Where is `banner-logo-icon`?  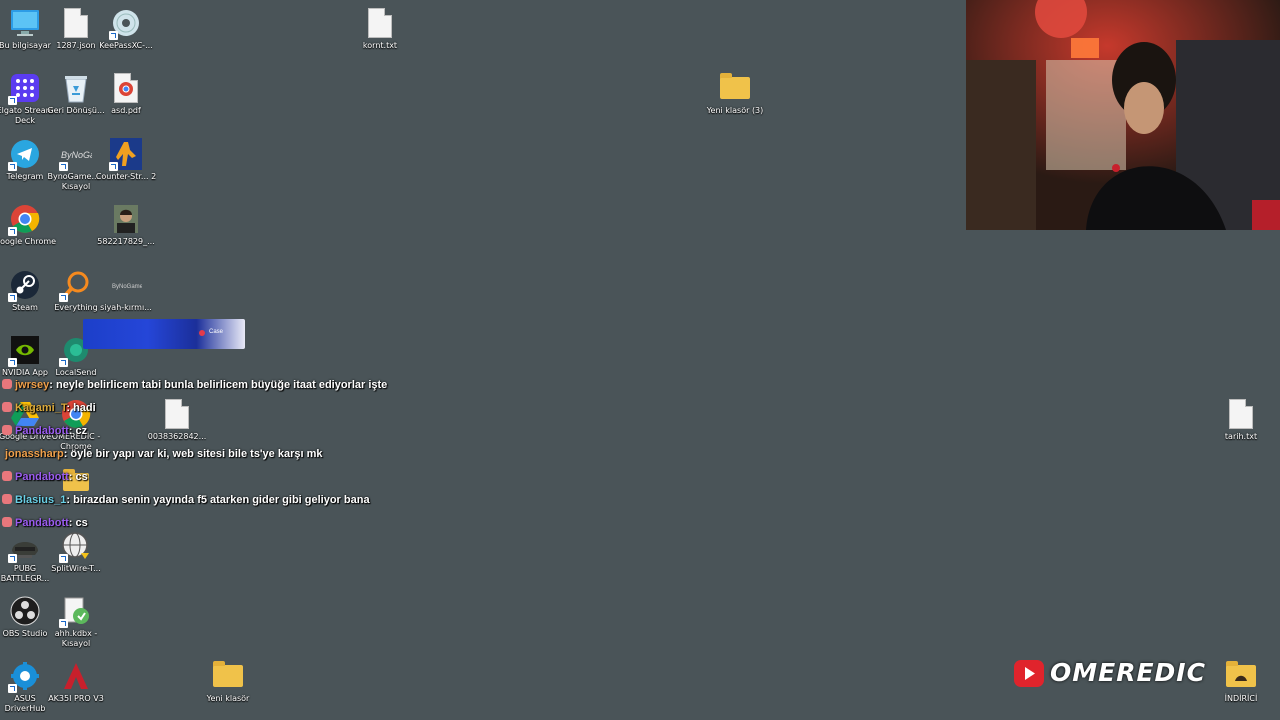
banner-logo-icon is located at coordinates (202, 333).